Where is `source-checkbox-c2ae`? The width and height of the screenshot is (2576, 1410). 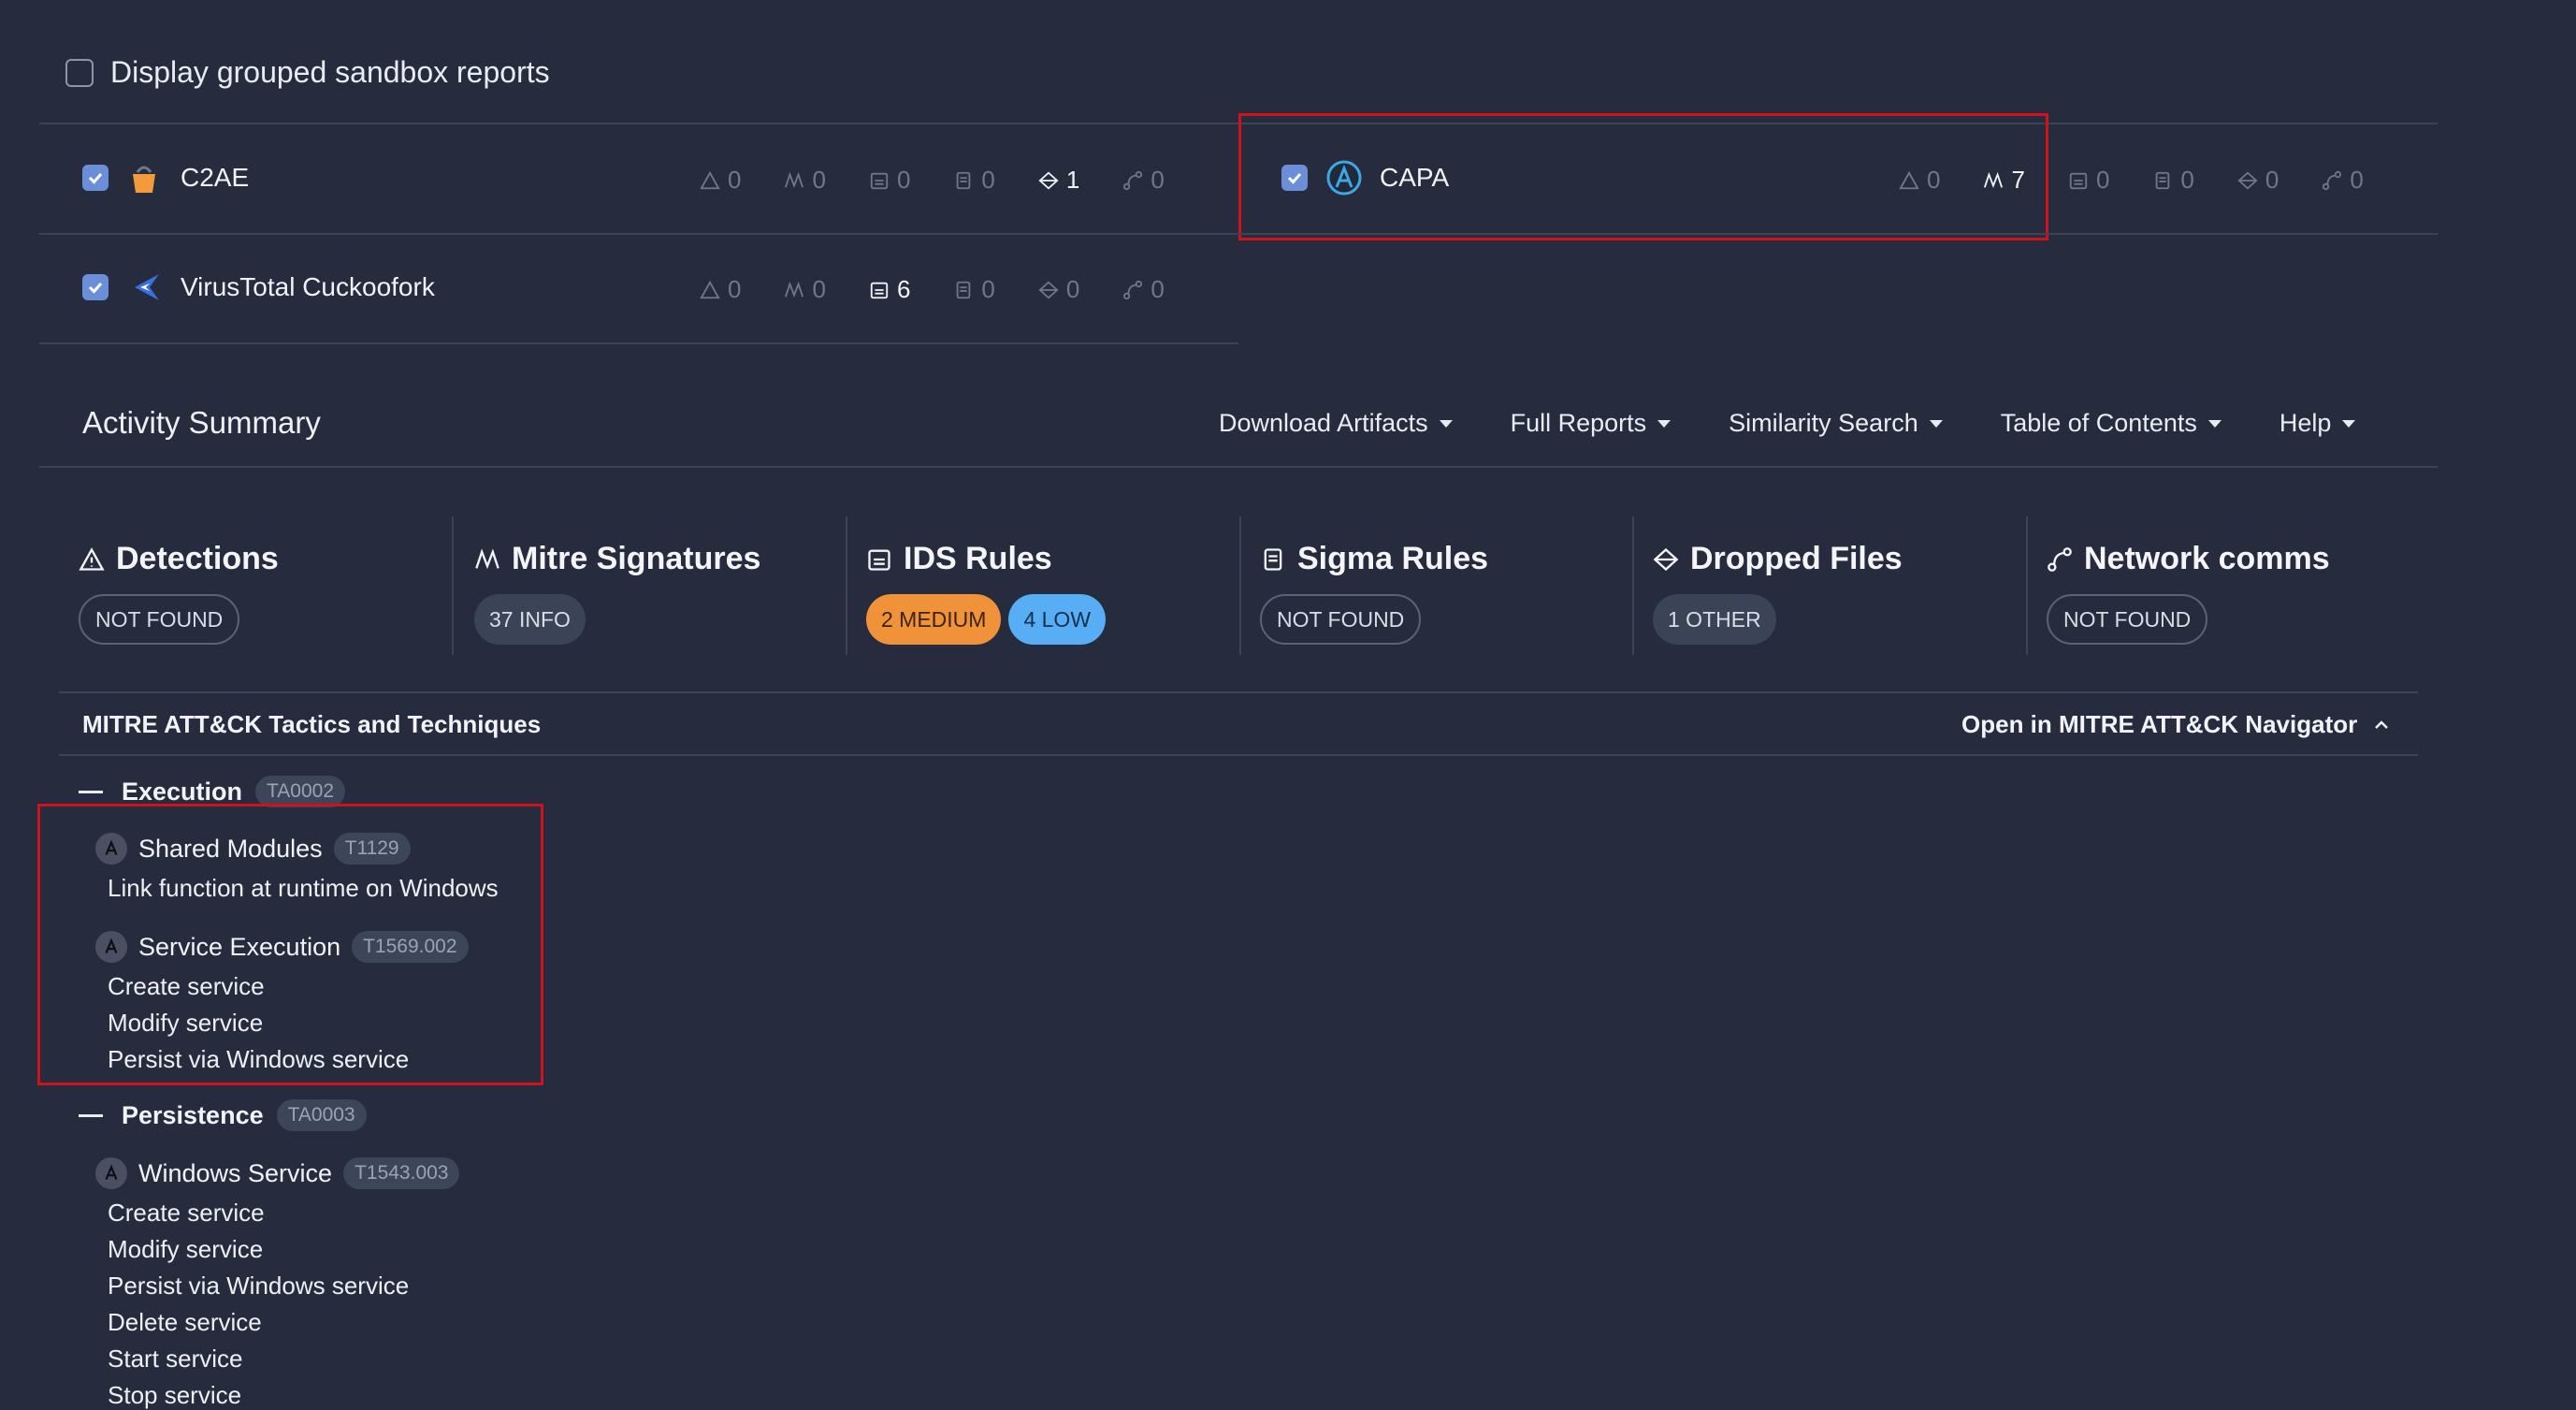
source-checkbox-c2ae is located at coordinates (95, 178).